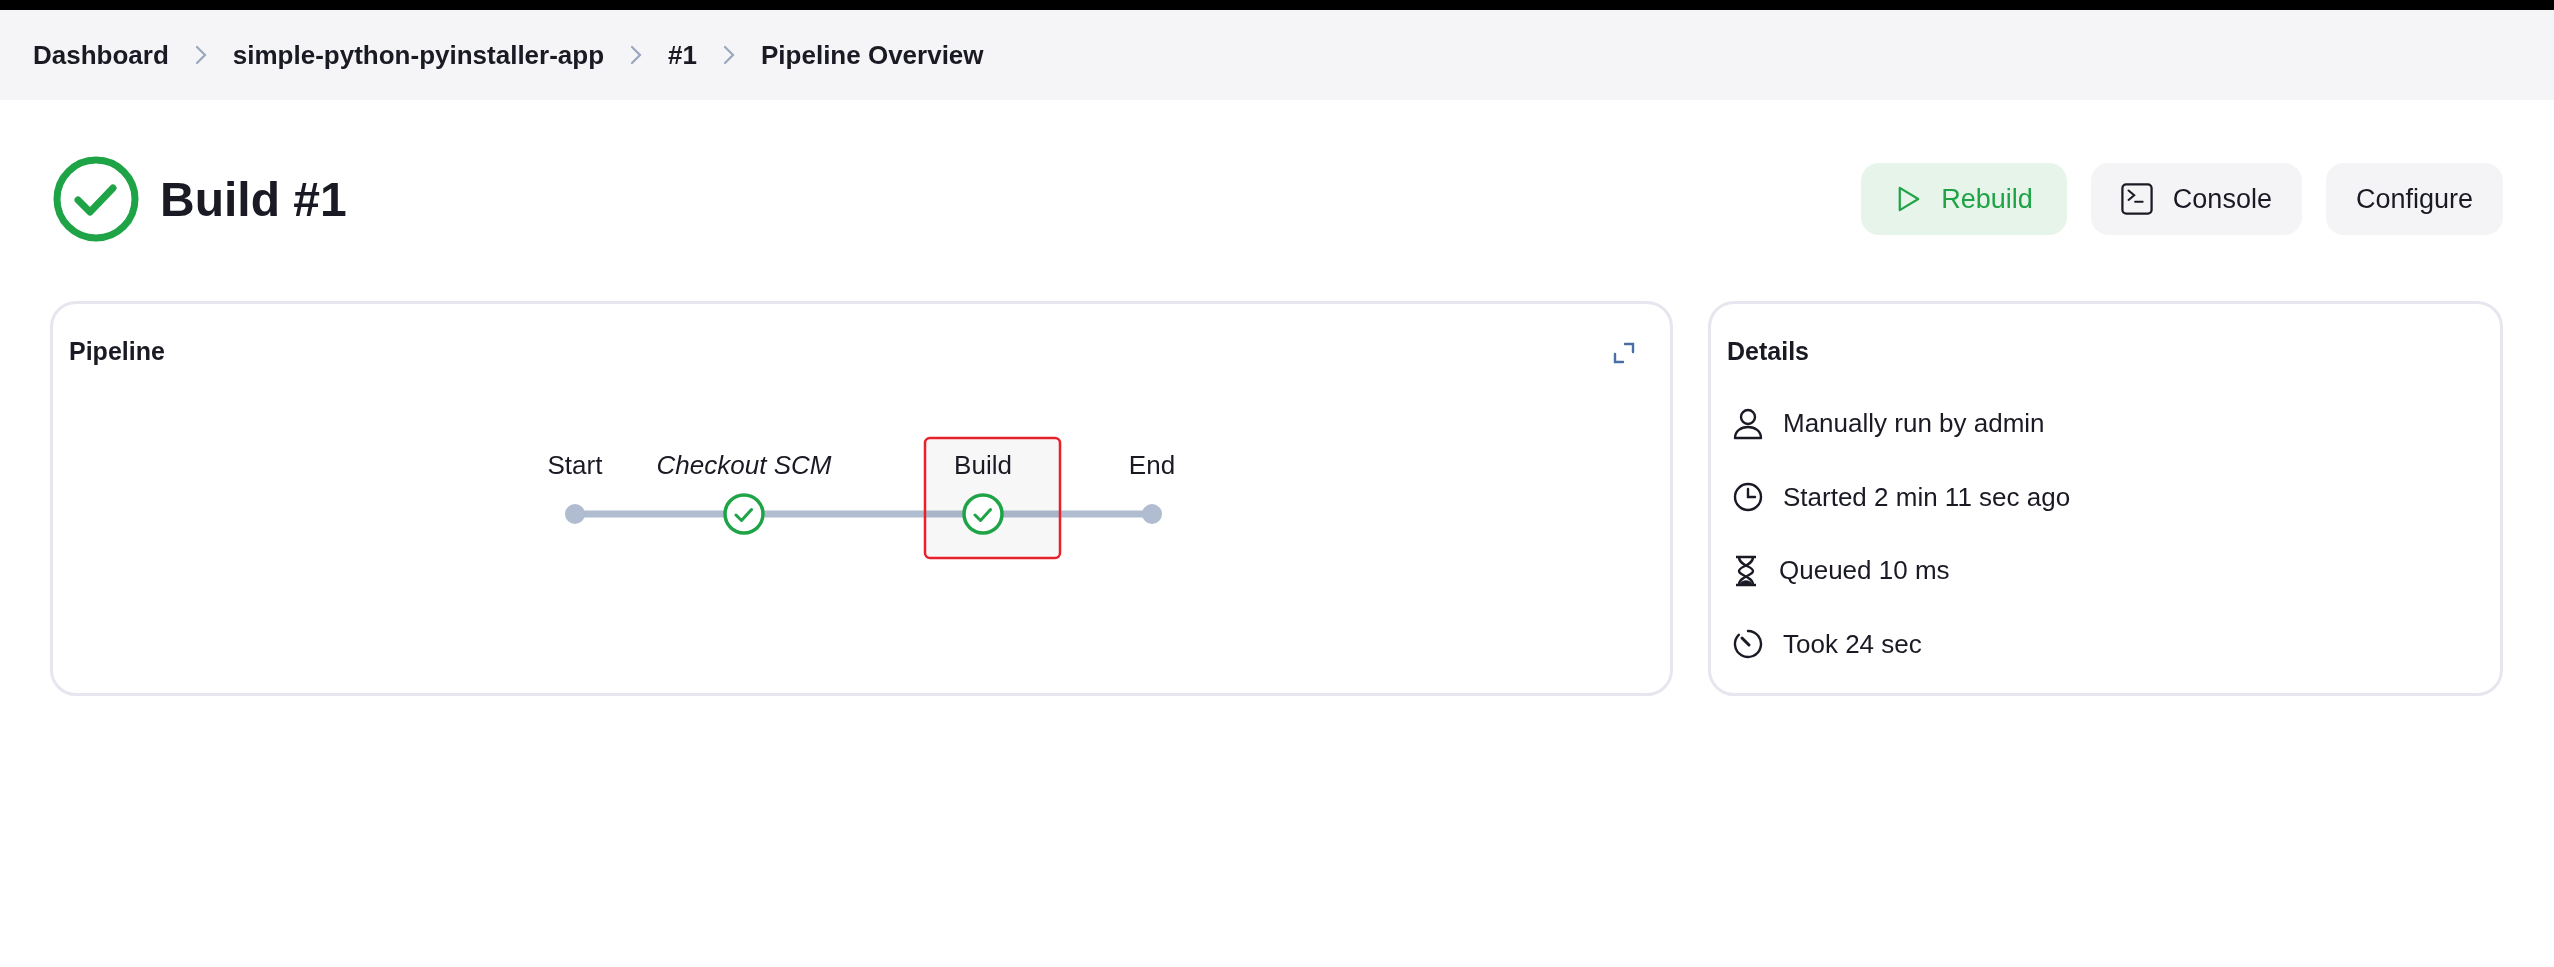 The height and width of the screenshot is (967, 2554). What do you see at coordinates (1624, 353) in the screenshot?
I see `expand-icon` at bounding box center [1624, 353].